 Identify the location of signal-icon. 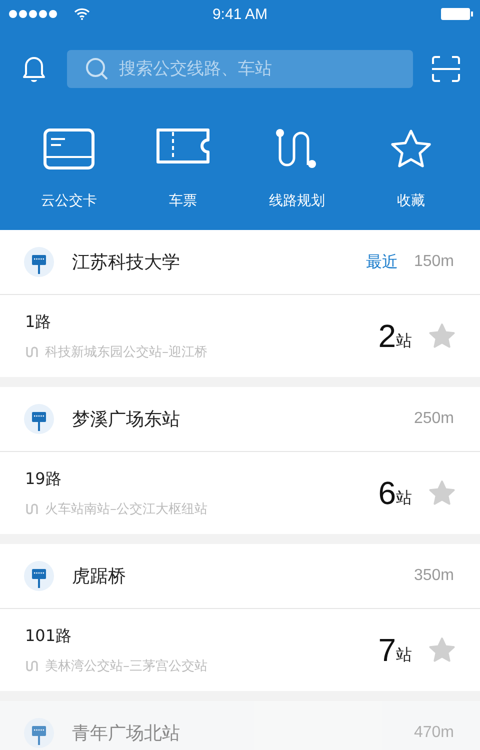
(34, 14).